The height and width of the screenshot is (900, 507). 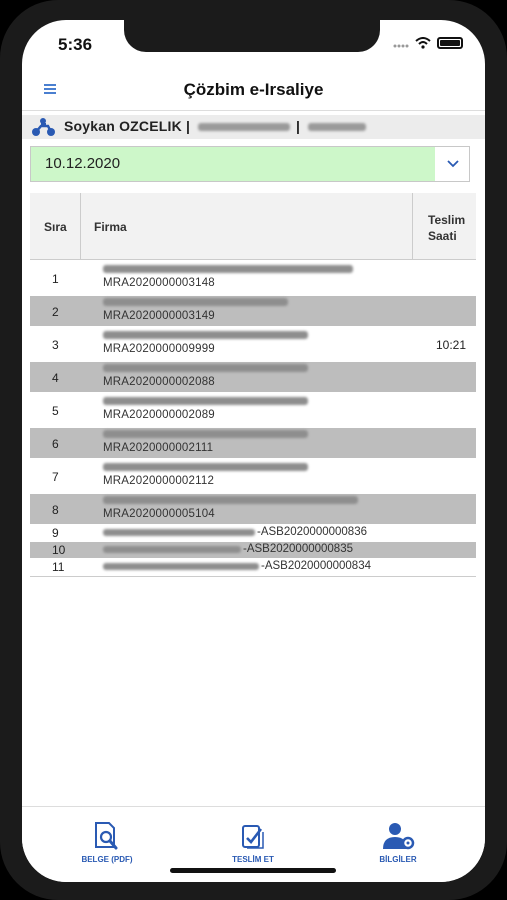 I want to click on page-title: Çözbim e-Irsaliye, so click(x=253, y=89).